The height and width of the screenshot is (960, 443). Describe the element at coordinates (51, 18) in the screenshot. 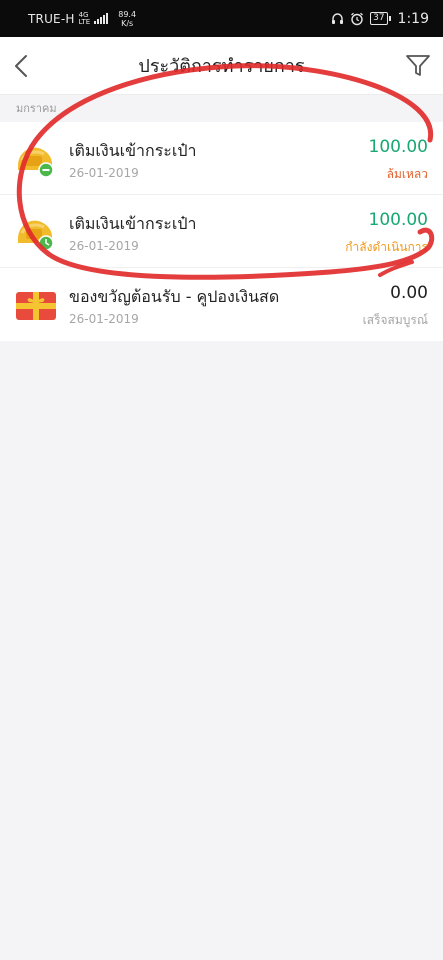

I see `carrier-label: TRUE-H` at that location.